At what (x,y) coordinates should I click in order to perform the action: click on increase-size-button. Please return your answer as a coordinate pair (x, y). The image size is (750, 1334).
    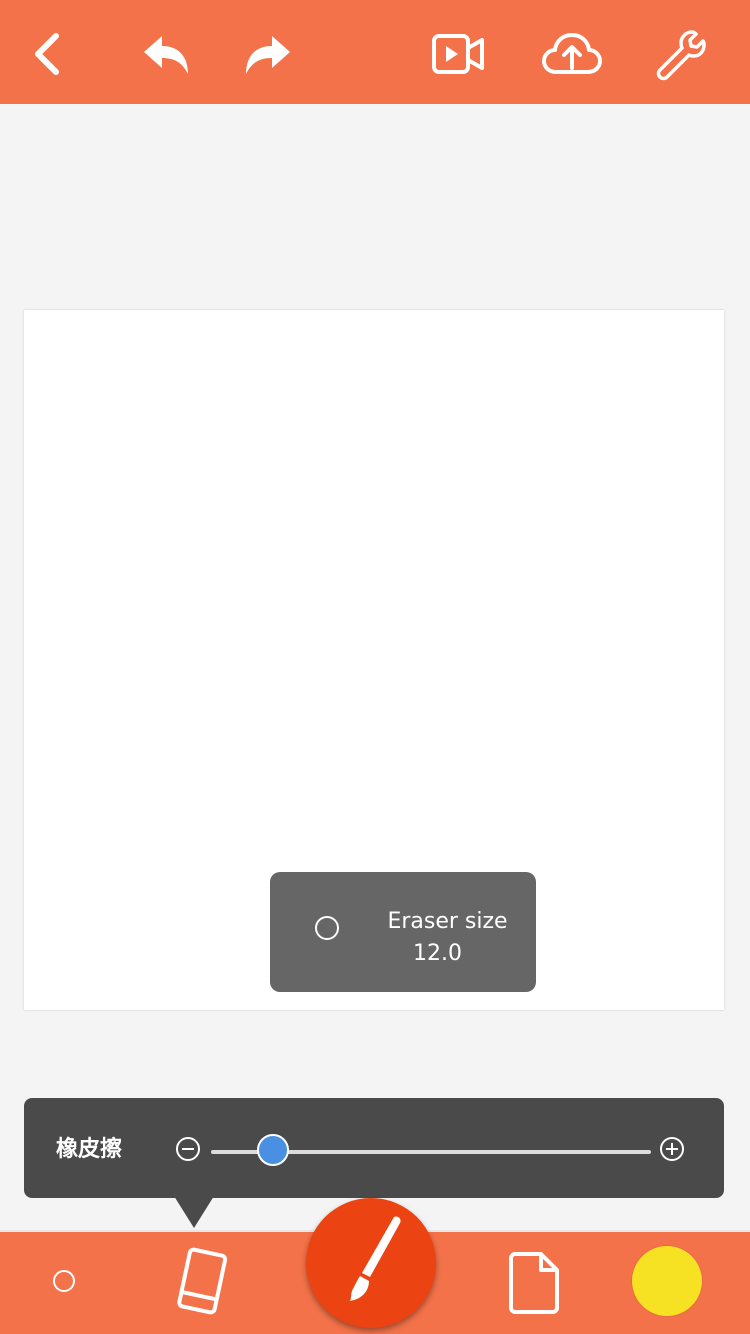
    Looking at the image, I should click on (672, 1149).